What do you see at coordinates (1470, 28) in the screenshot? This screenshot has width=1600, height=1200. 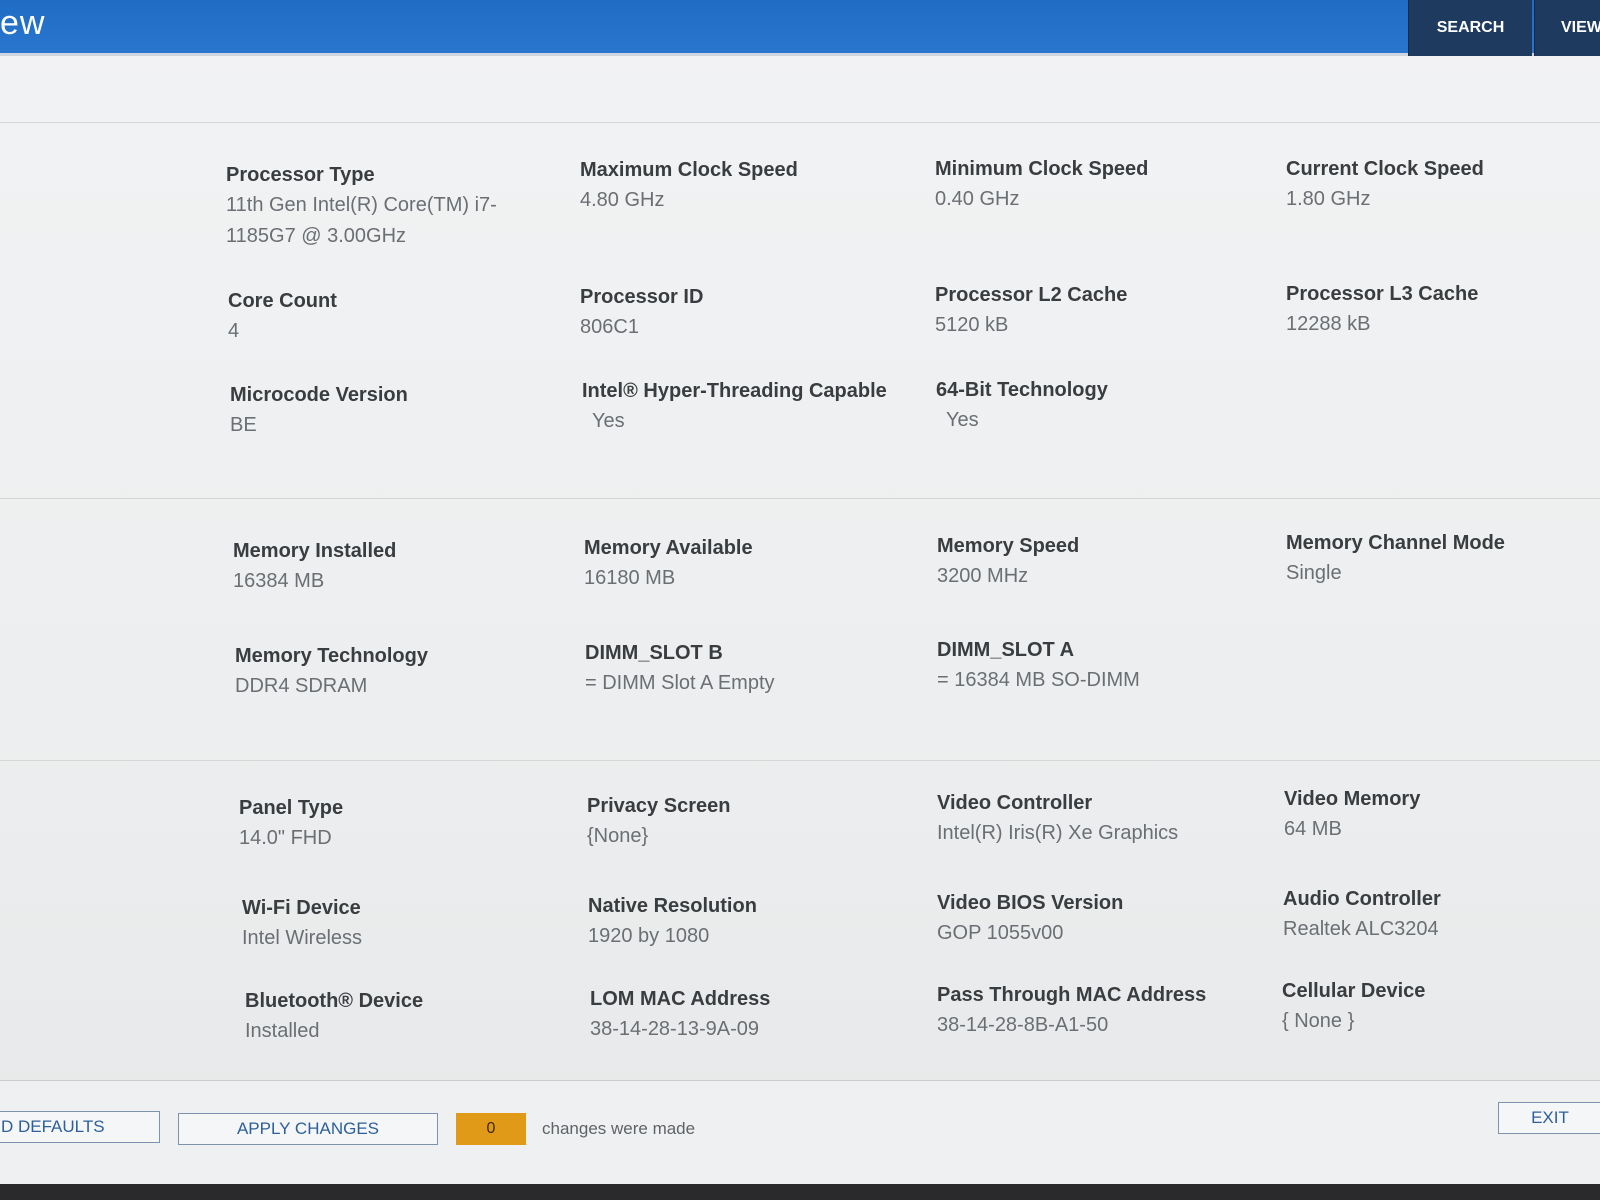 I see `search-button: SEARCH` at bounding box center [1470, 28].